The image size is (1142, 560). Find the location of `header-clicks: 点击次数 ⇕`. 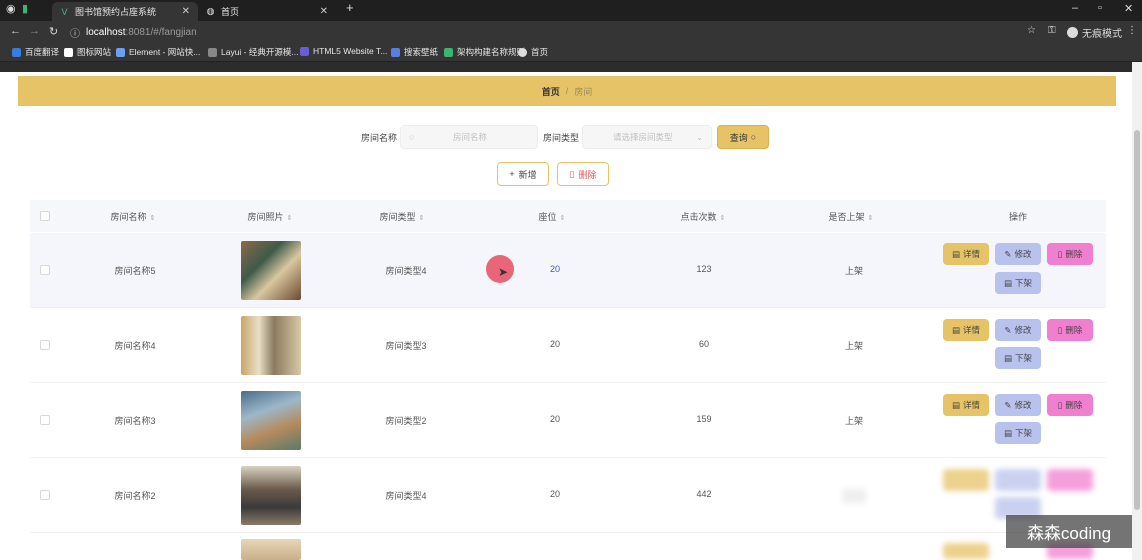

header-clicks: 点击次数 ⇕ is located at coordinates (703, 216).